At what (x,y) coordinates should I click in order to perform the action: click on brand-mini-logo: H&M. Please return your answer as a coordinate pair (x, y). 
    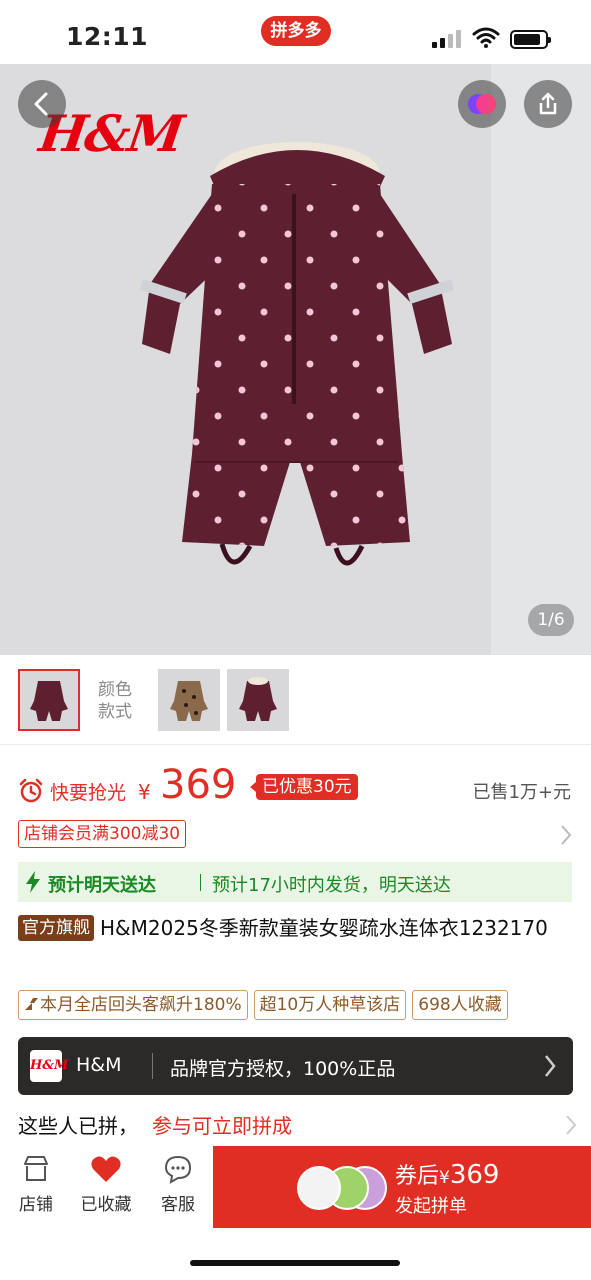
    Looking at the image, I should click on (49, 1066).